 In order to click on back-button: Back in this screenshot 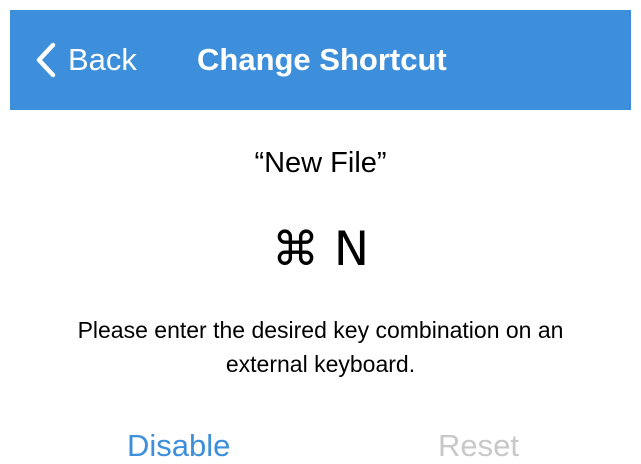, I will do `click(86, 60)`.